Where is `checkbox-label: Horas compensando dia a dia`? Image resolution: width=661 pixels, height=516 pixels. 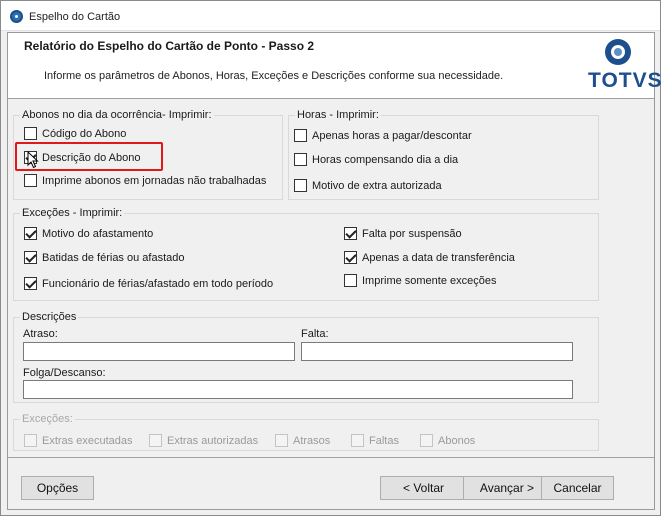 checkbox-label: Horas compensando dia a dia is located at coordinates (385, 160).